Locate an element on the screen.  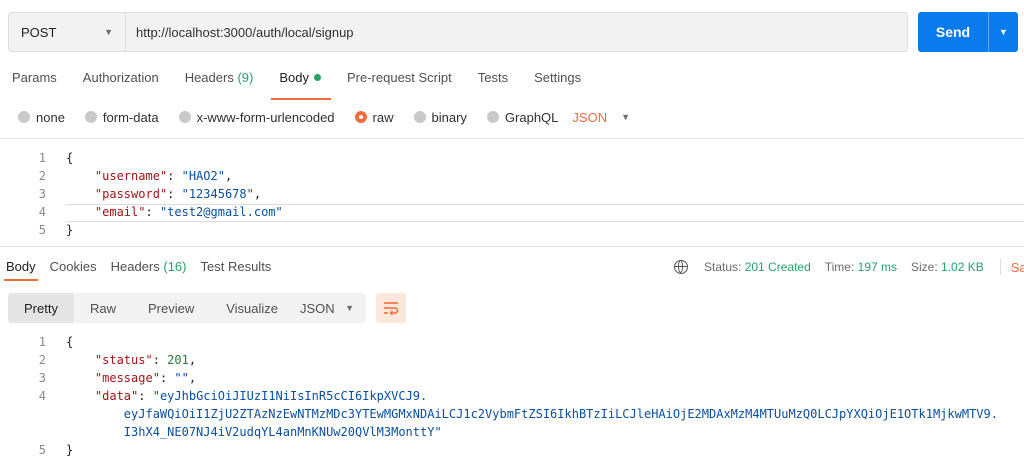
json-value: "" is located at coordinates (181, 378).